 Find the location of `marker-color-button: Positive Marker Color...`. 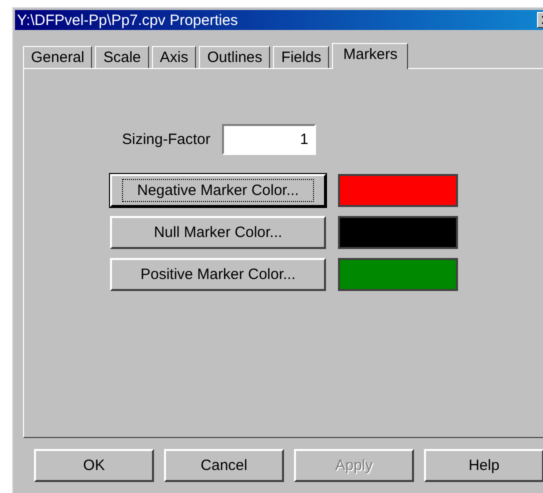

marker-color-button: Positive Marker Color... is located at coordinates (218, 274).